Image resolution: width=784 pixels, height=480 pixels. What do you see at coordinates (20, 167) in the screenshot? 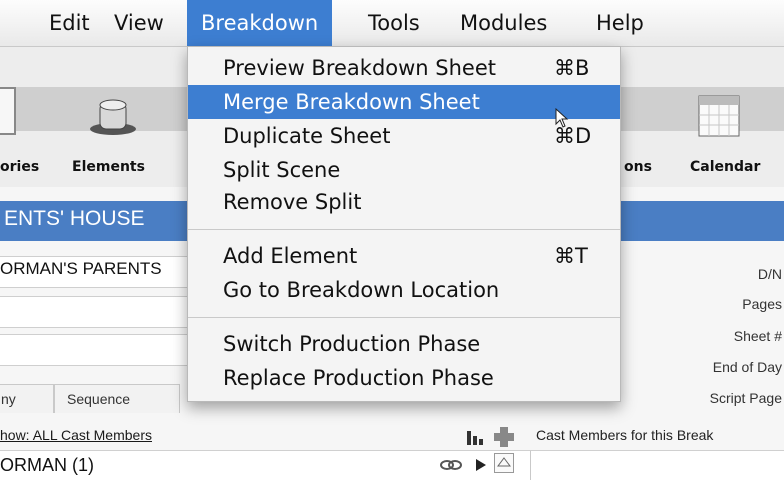
I see `toolbar-label-categories: ories` at bounding box center [20, 167].